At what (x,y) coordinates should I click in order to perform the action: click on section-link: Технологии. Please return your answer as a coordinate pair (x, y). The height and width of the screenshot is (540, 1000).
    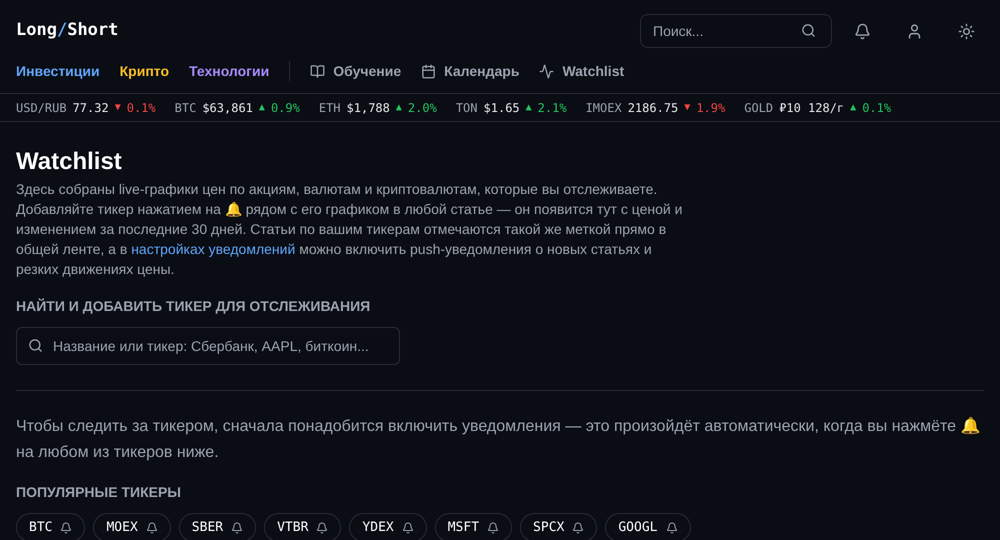
    Looking at the image, I should click on (229, 71).